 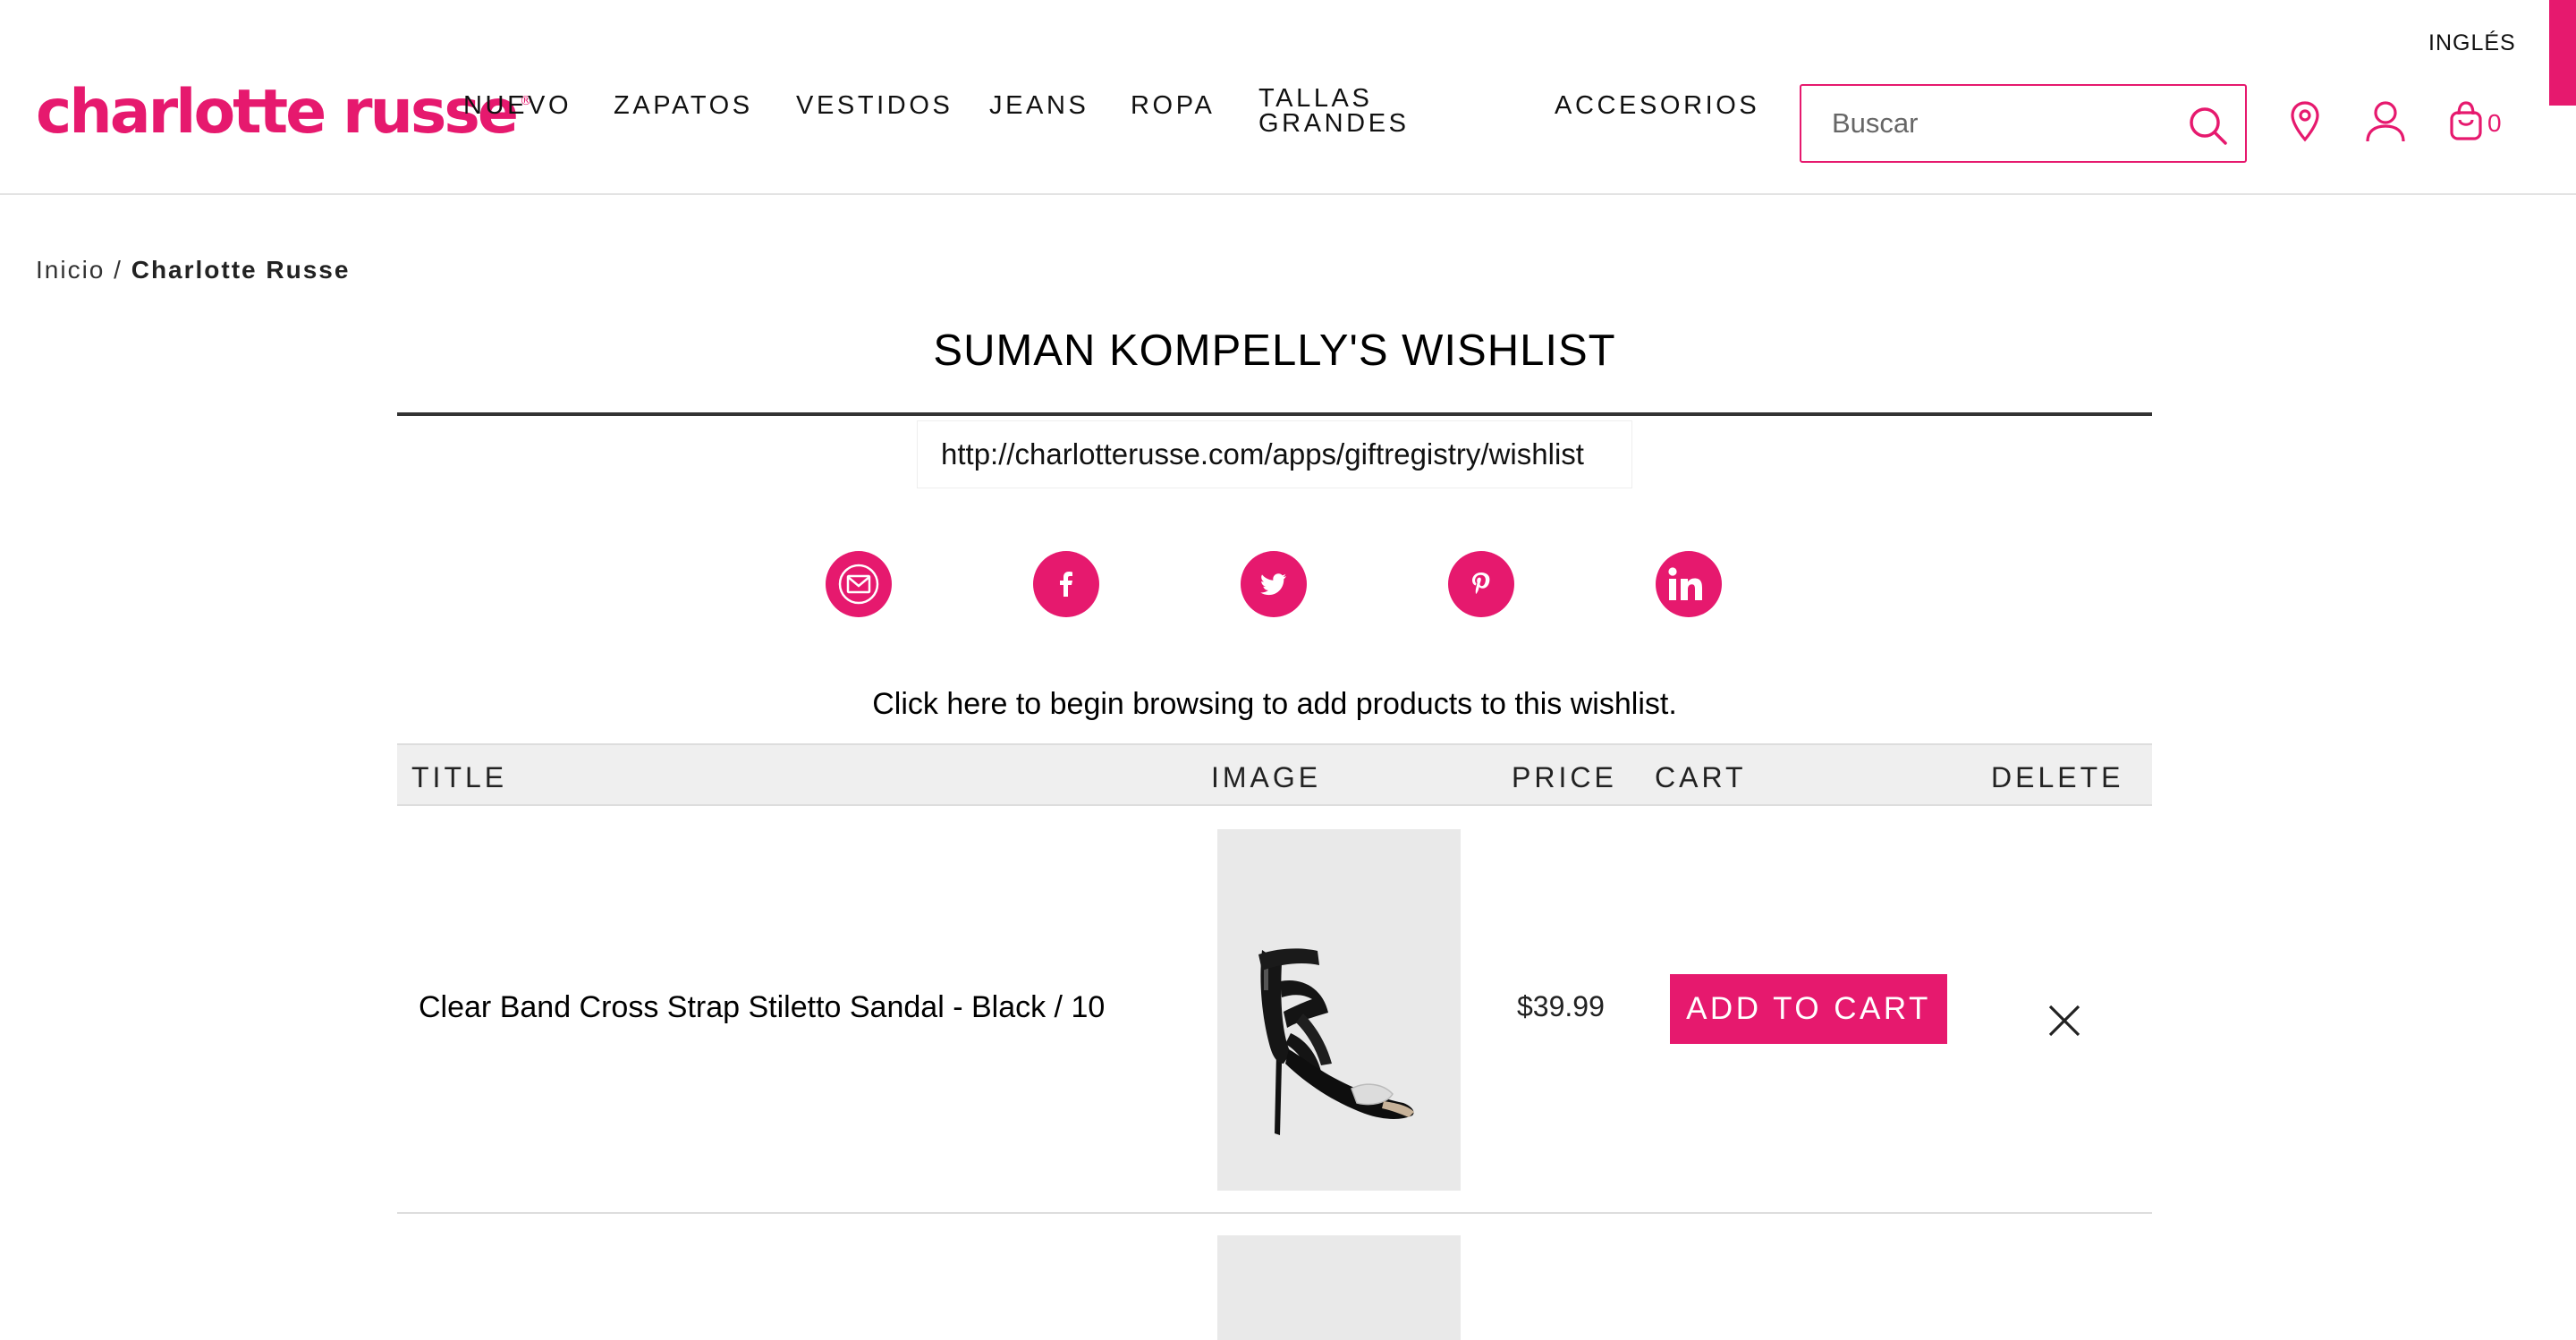 What do you see at coordinates (1685, 583) in the screenshot?
I see `linkedin-icon` at bounding box center [1685, 583].